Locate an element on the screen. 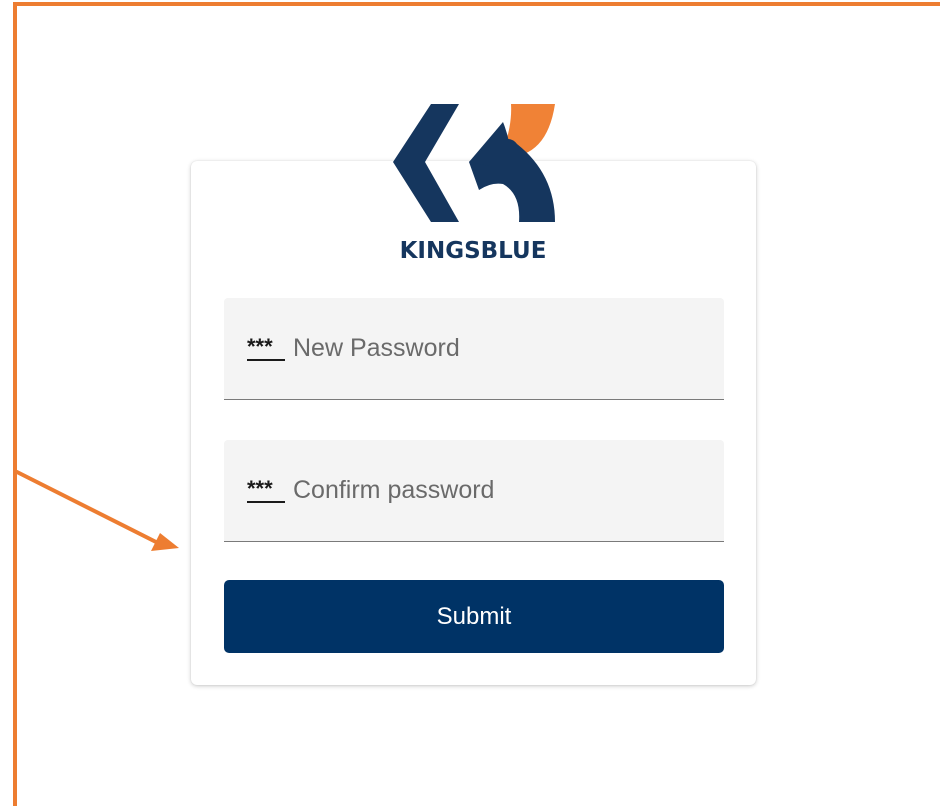 This screenshot has height=806, width=940. kingsblue-logo-icon is located at coordinates (474, 163).